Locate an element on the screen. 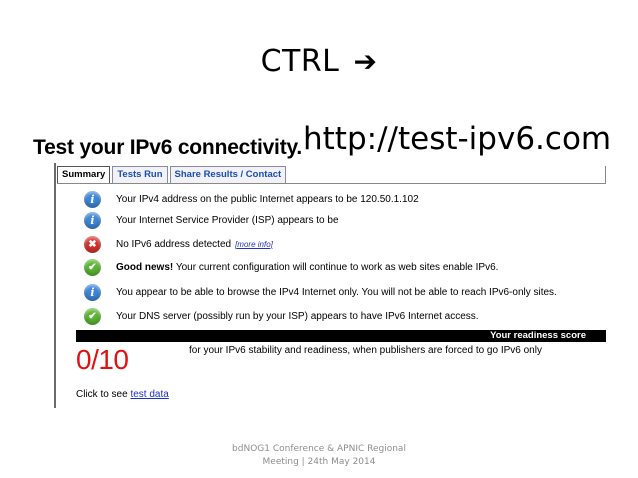 This screenshot has height=478, width=638. readiness-score-value: 0/10 is located at coordinates (102, 359).